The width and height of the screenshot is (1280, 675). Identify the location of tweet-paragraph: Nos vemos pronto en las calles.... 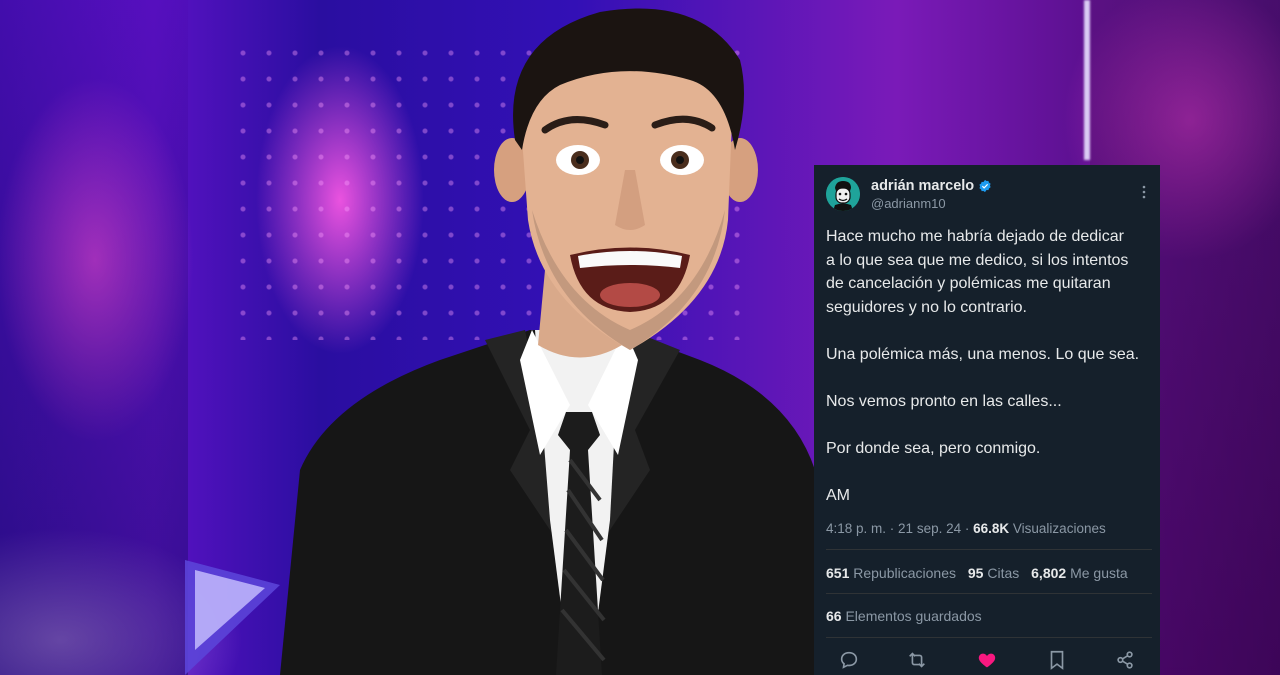
(944, 401).